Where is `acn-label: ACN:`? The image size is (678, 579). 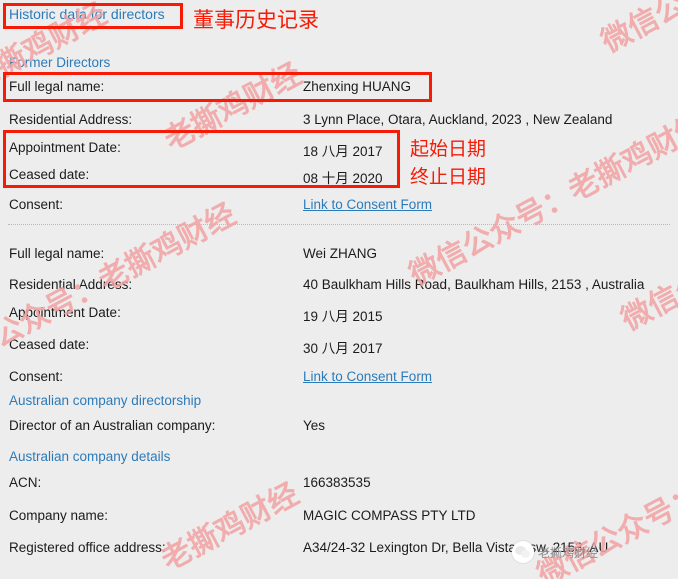
acn-label: ACN: is located at coordinates (25, 482).